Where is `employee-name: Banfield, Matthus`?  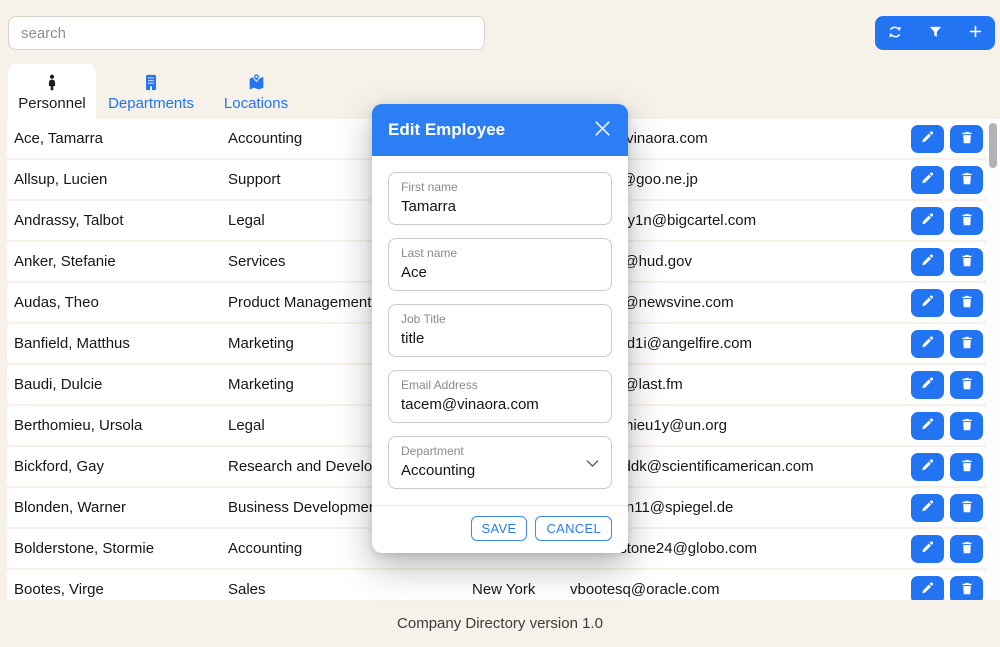 employee-name: Banfield, Matthus is located at coordinates (72, 343).